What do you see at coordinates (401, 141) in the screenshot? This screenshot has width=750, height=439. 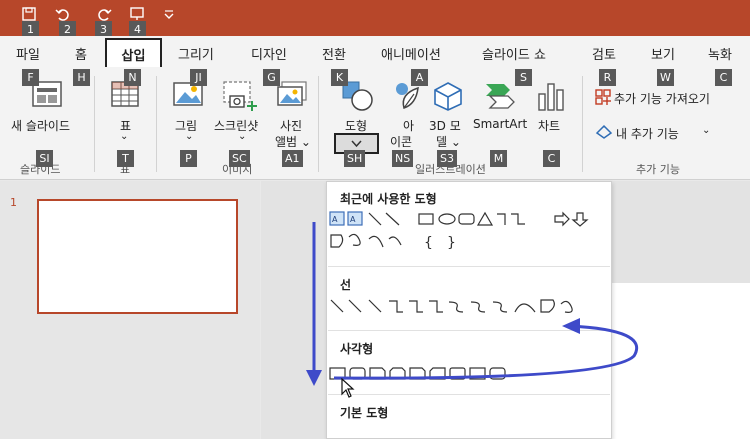 I see `icons-label: 이콘` at bounding box center [401, 141].